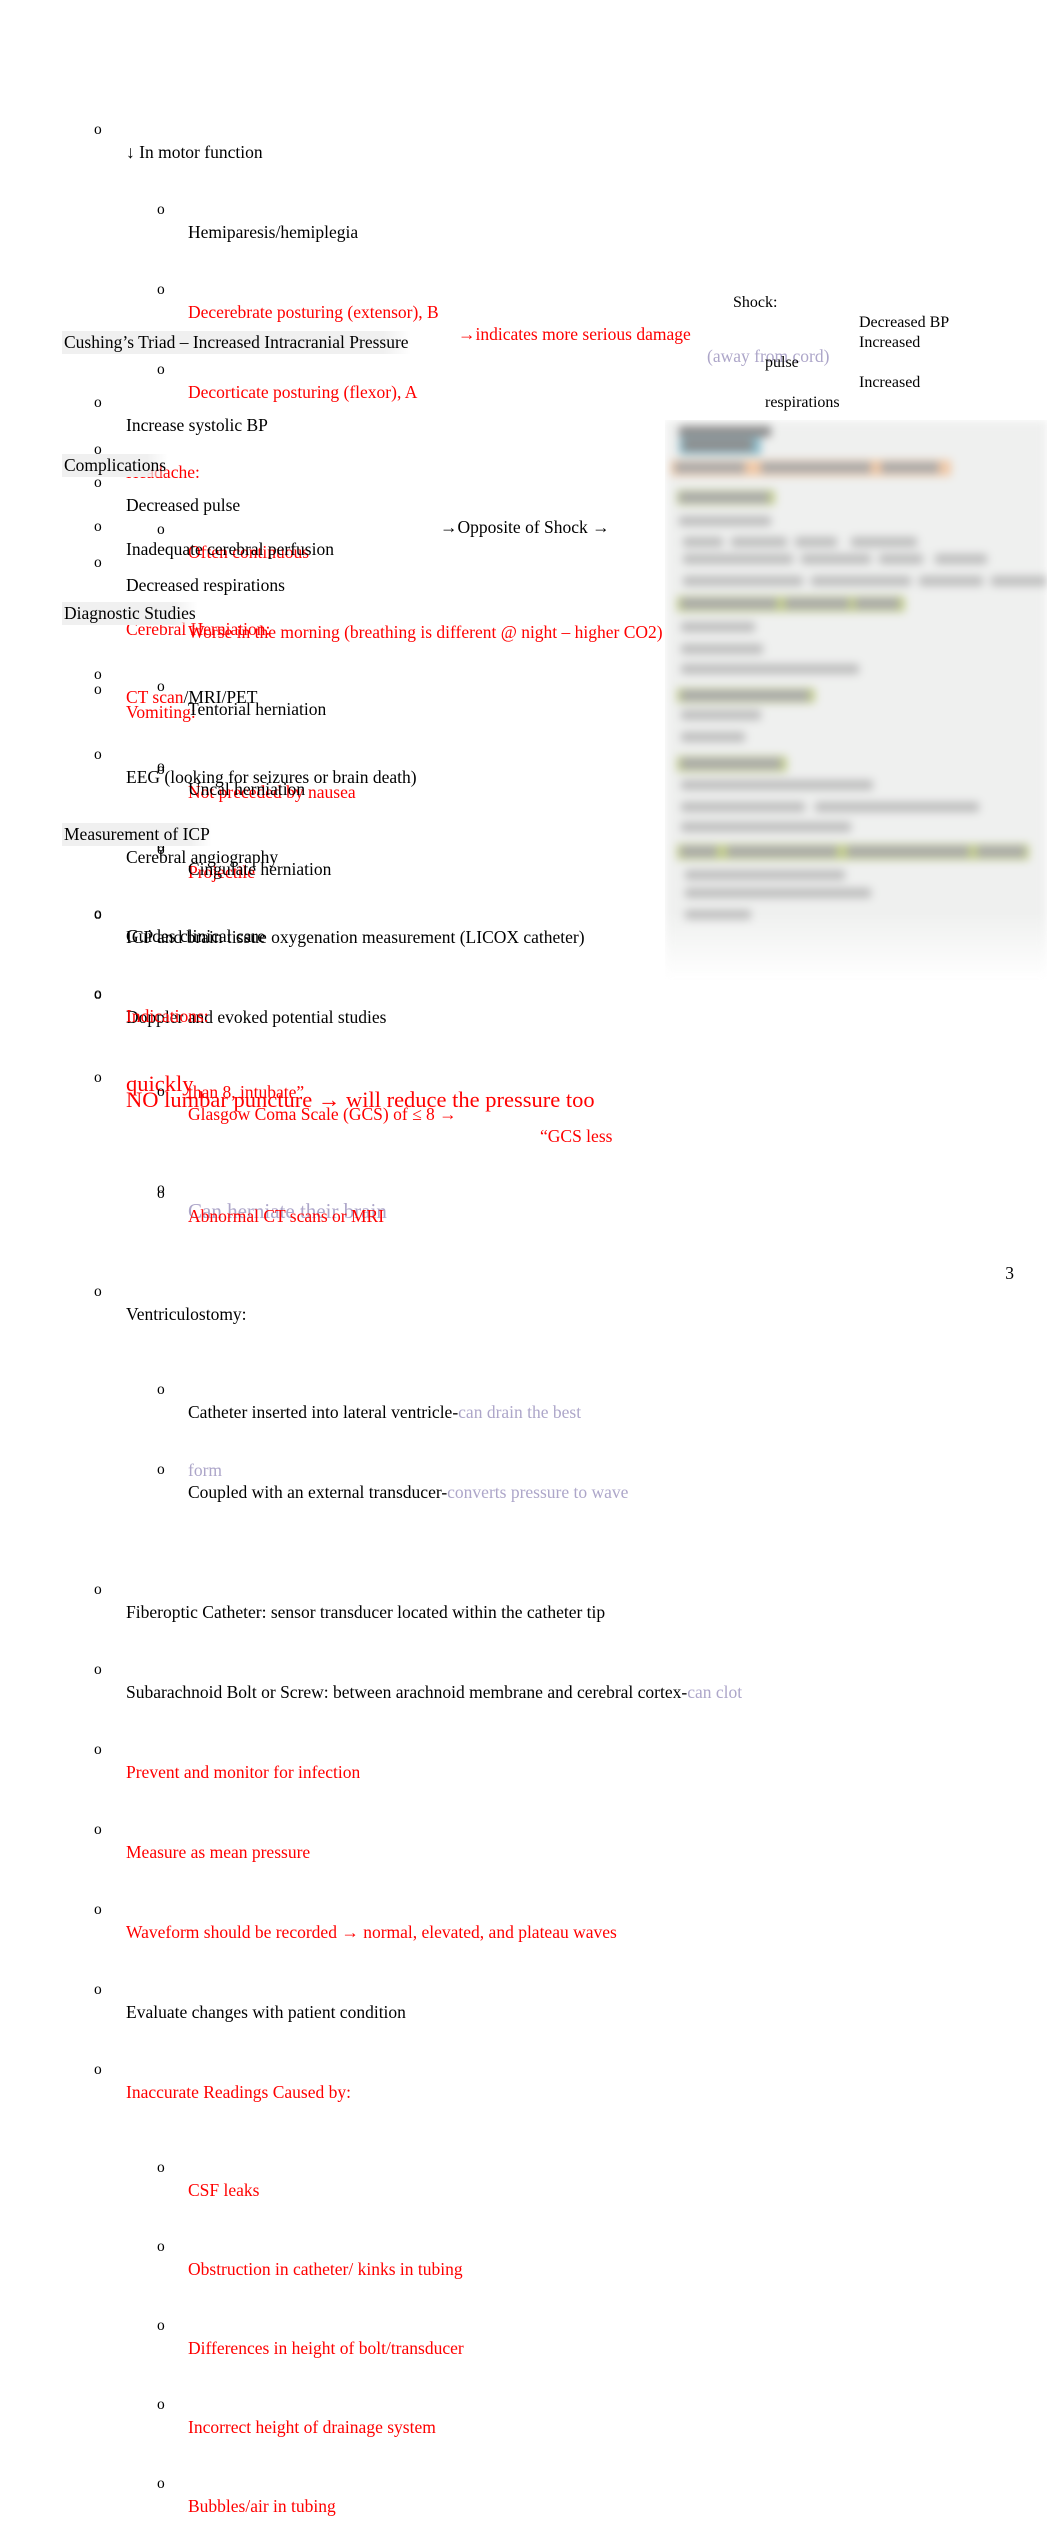  I want to click on section-heading: Measurement of ICP, so click(137, 834).